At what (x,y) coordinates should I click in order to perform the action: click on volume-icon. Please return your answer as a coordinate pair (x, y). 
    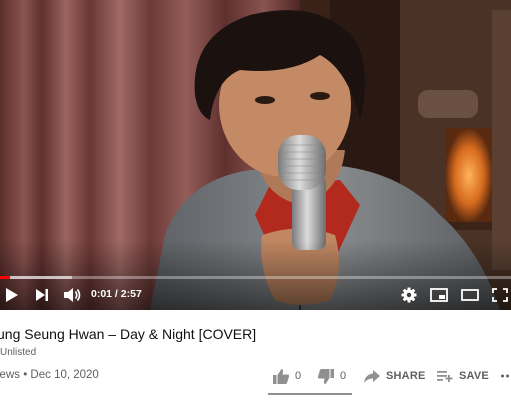
    Looking at the image, I should click on (72, 295).